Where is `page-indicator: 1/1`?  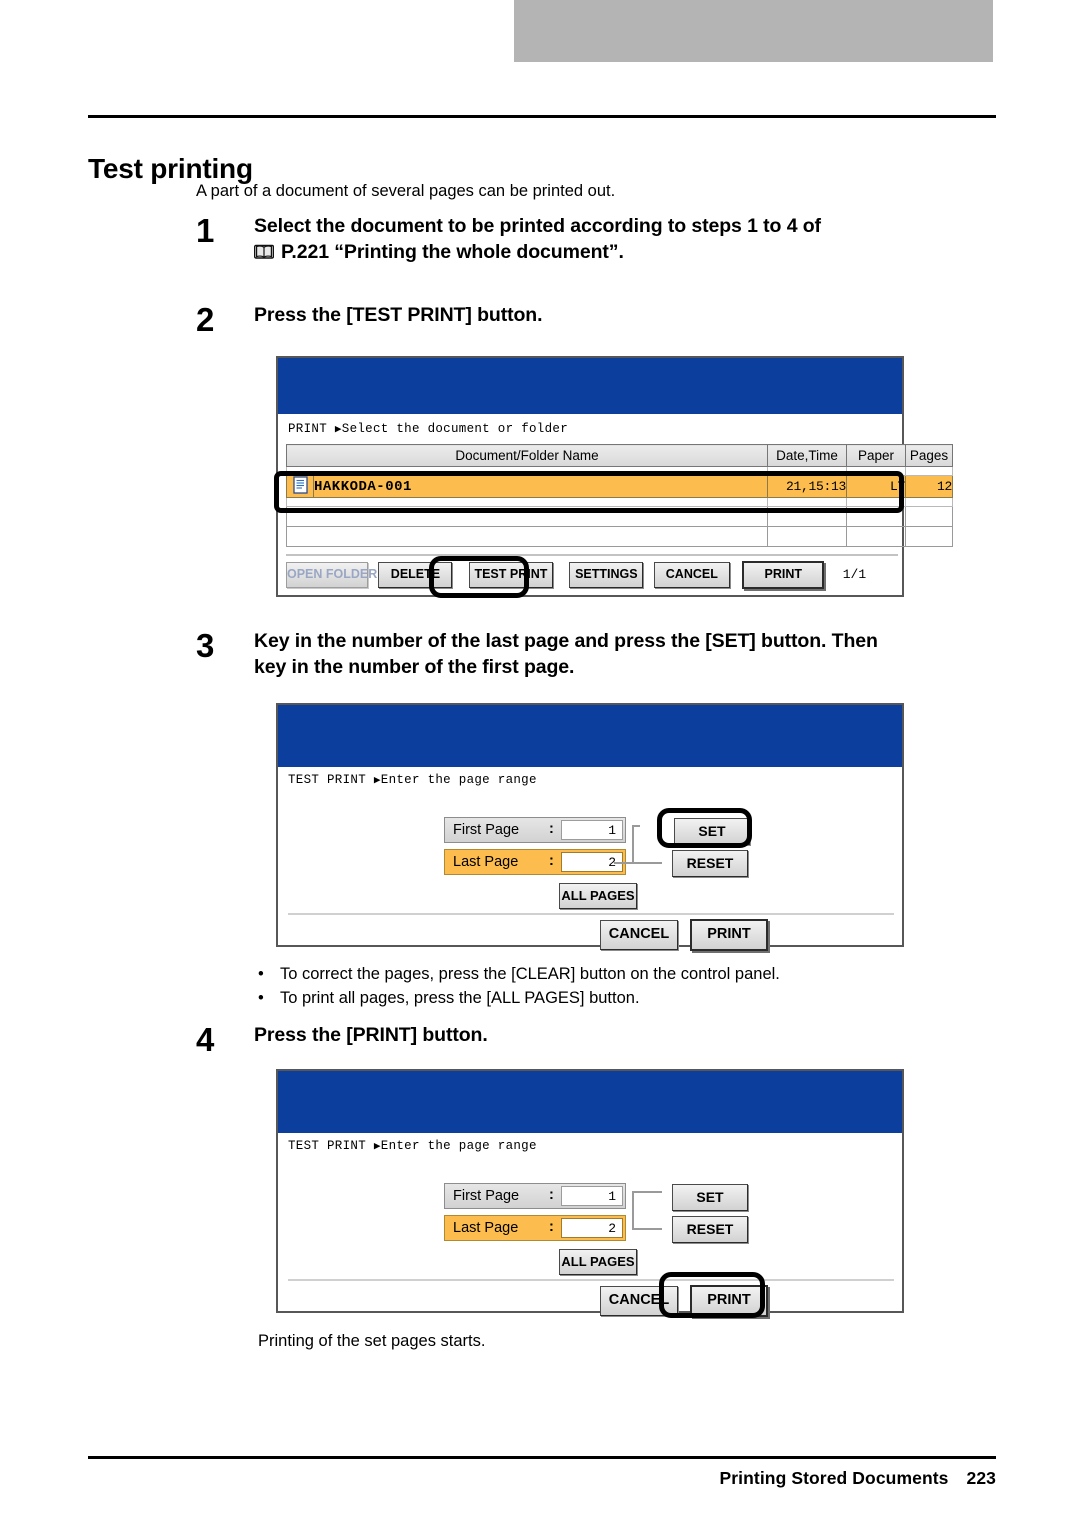
page-indicator: 1/1 is located at coordinates (854, 575).